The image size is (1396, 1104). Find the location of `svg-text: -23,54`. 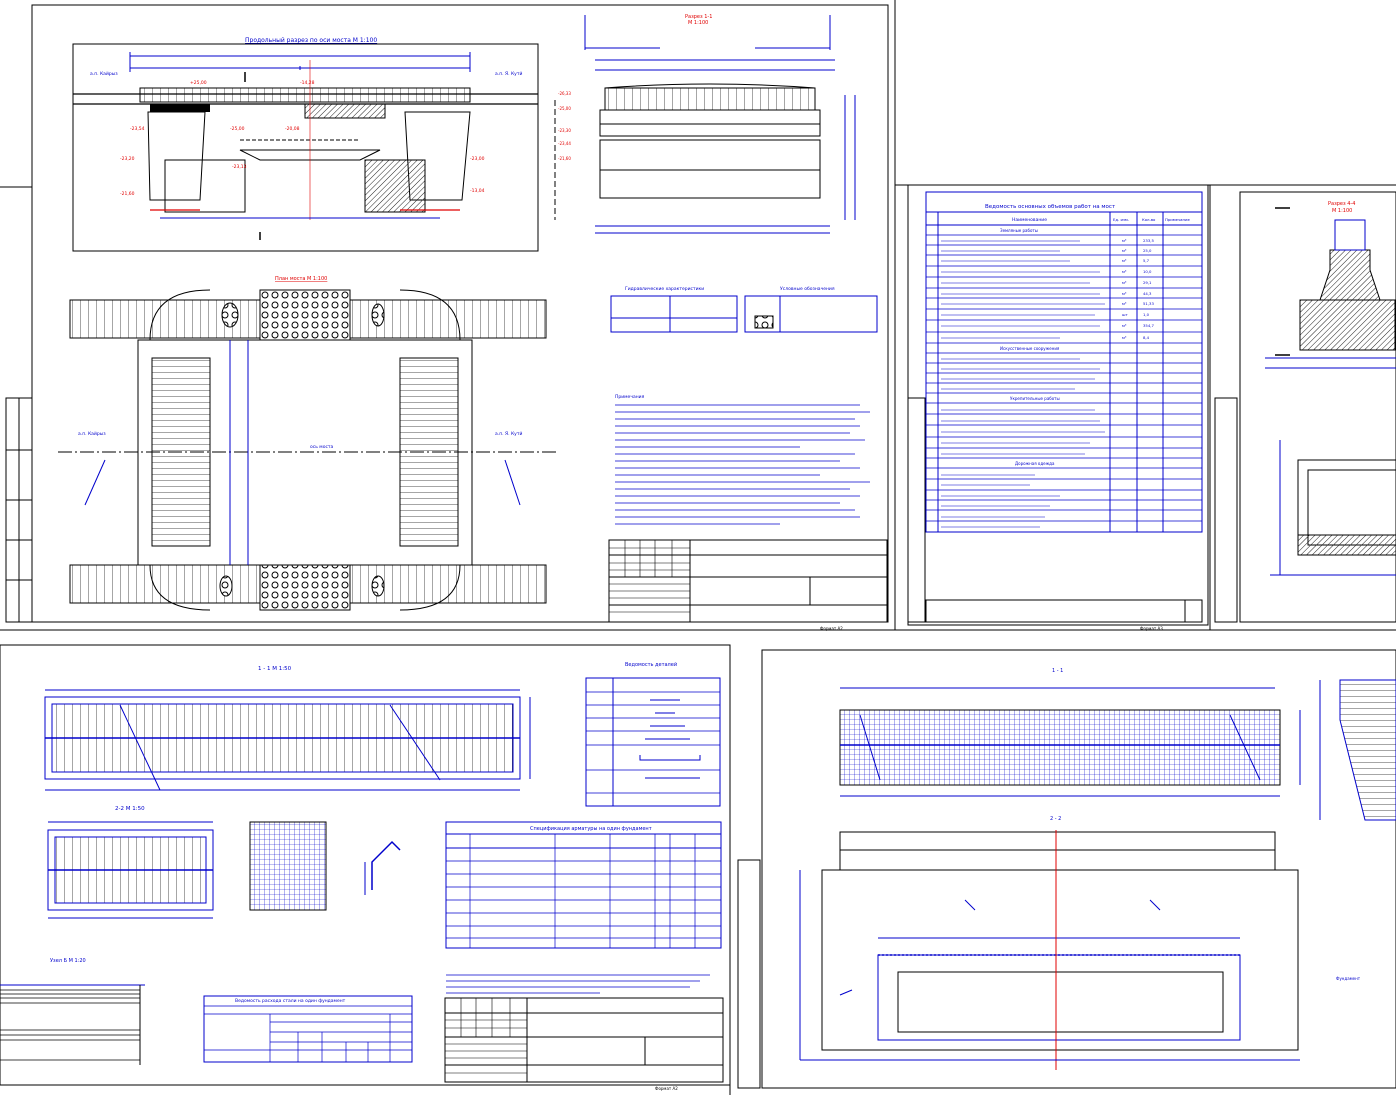

svg-text: -23,54 is located at coordinates (137, 129).